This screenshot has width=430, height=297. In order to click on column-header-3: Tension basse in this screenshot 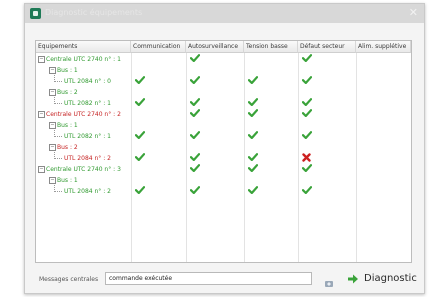, I will do `click(271, 47)`.